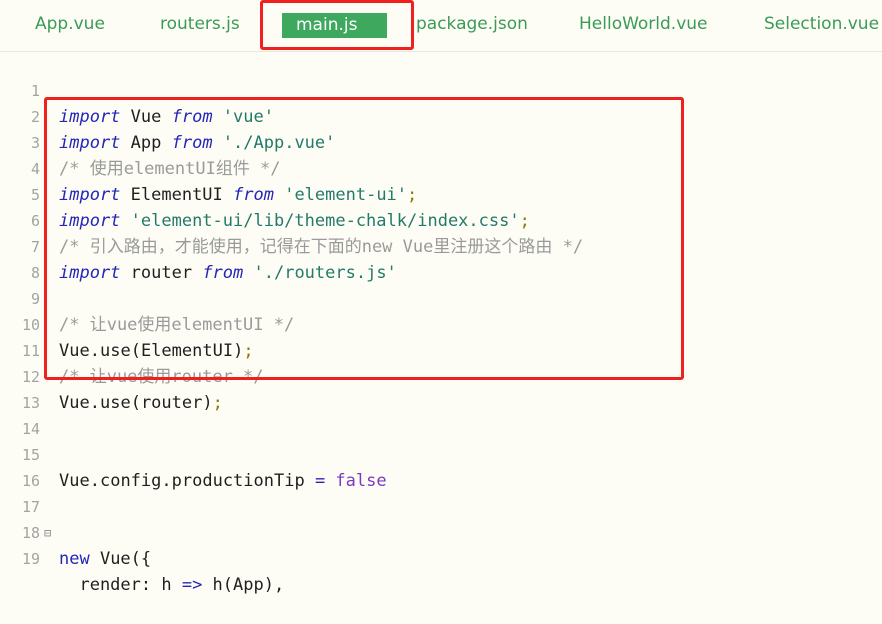 This screenshot has width=882, height=624. I want to click on keyword: new, so click(74, 559).